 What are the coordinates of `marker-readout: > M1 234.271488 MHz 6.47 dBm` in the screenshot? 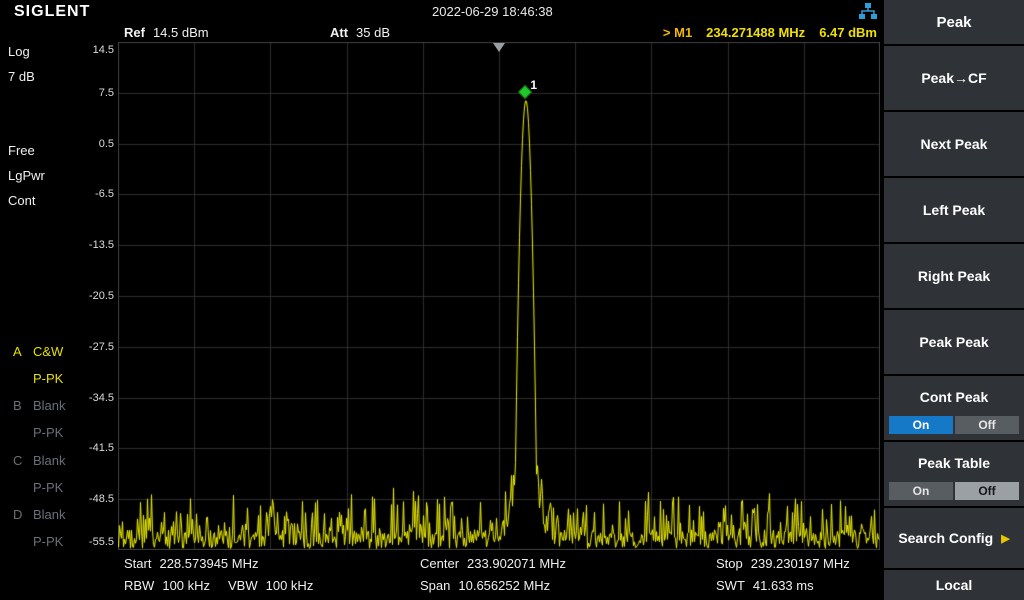 It's located at (770, 32).